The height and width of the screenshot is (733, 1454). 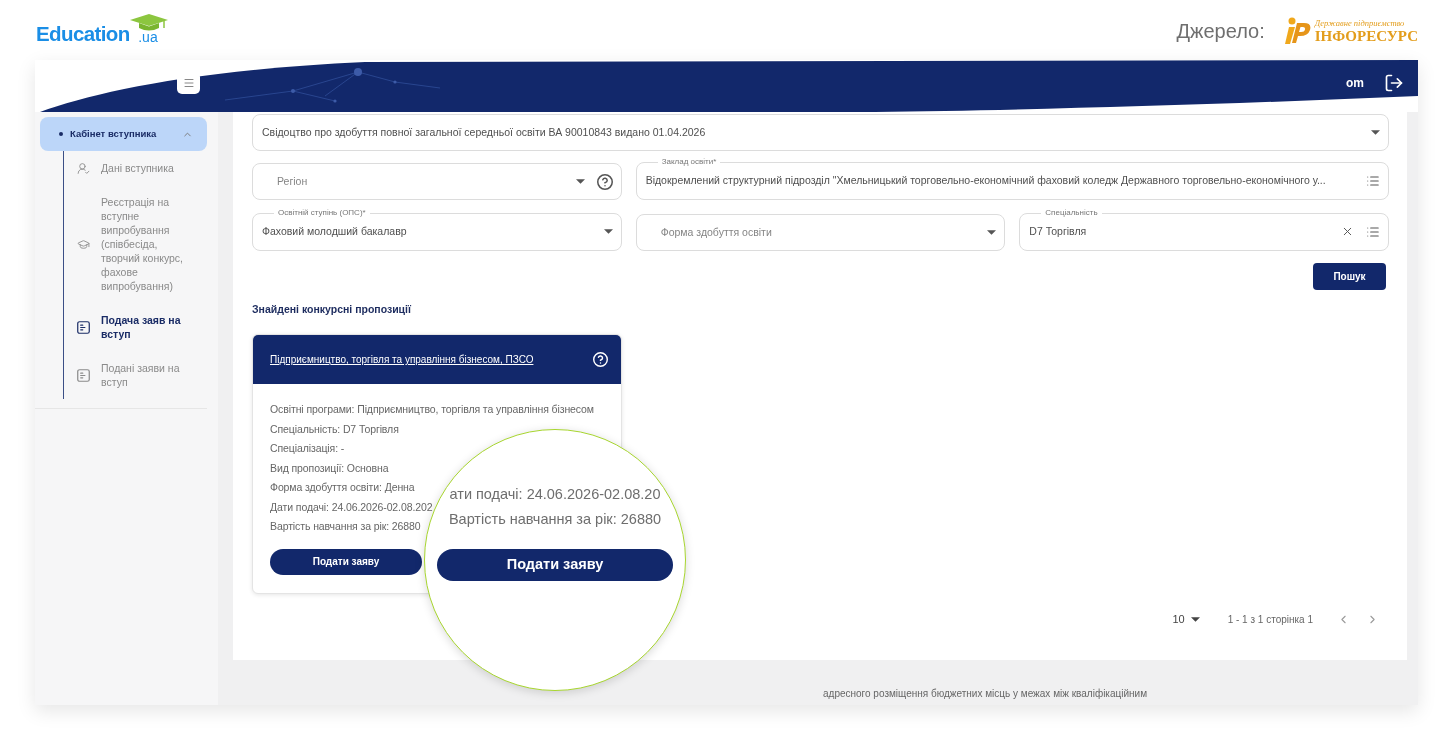 What do you see at coordinates (1204, 229) in the screenshot?
I see `specialty-field: Спеціальність D7 Торгівля` at bounding box center [1204, 229].